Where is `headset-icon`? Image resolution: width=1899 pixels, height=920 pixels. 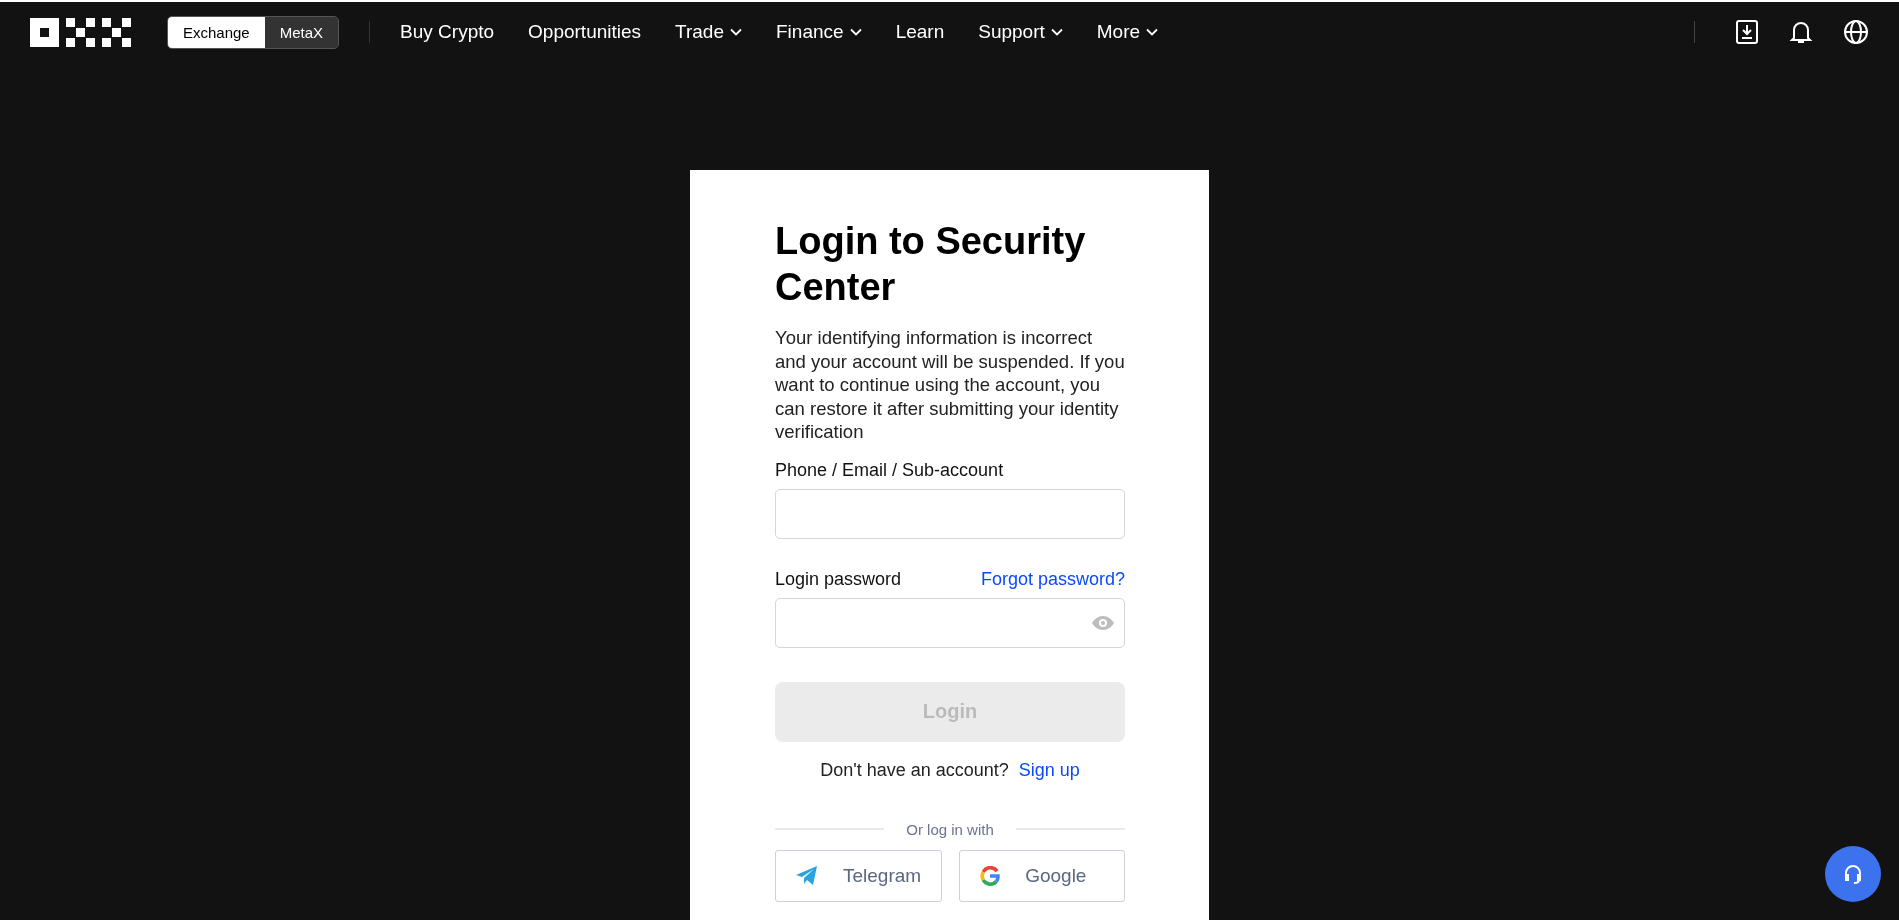
headset-icon is located at coordinates (1853, 874).